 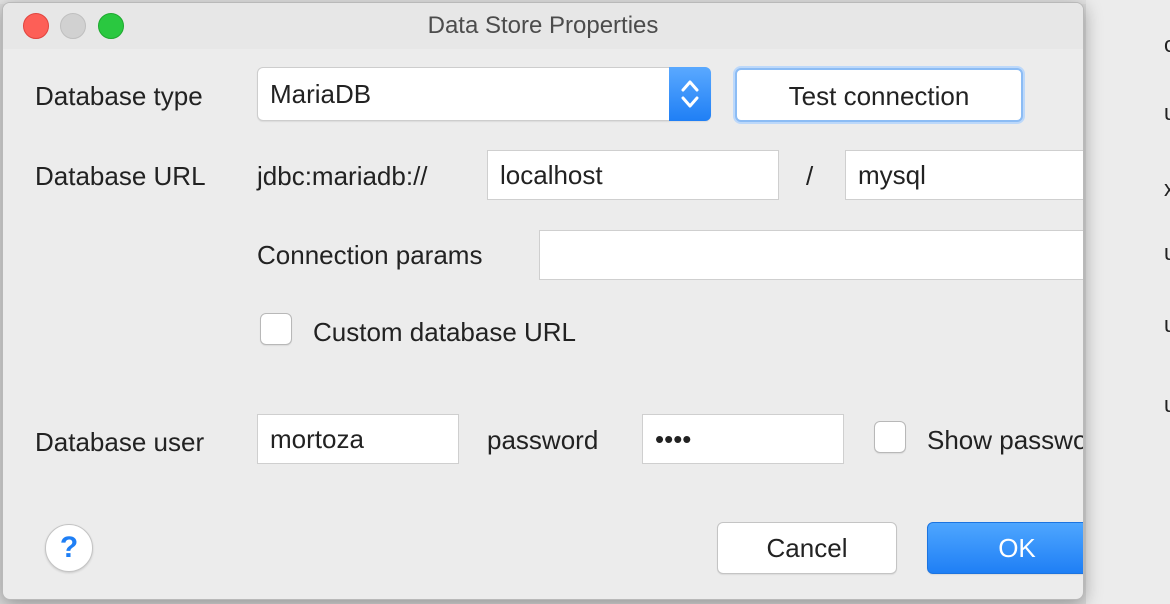 I want to click on ok-button: OK, so click(x=1005, y=548).